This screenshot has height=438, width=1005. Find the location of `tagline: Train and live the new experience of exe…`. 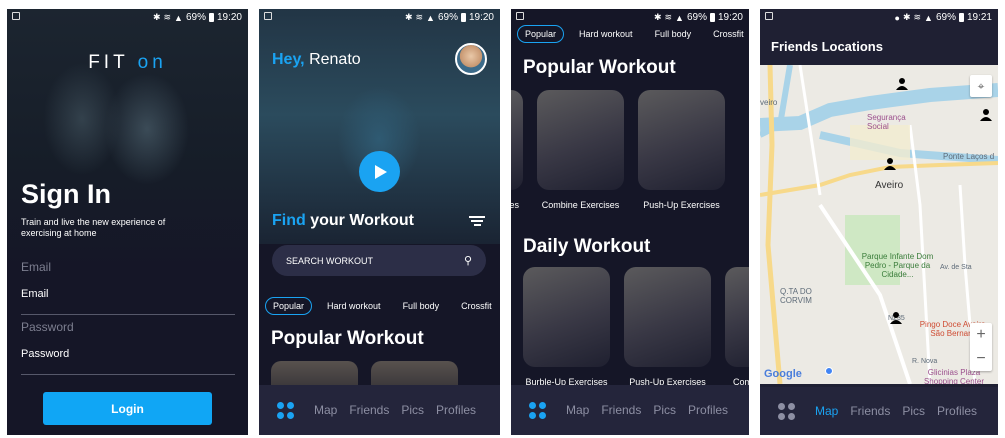

tagline: Train and live the new experience of exe… is located at coordinates (93, 227).